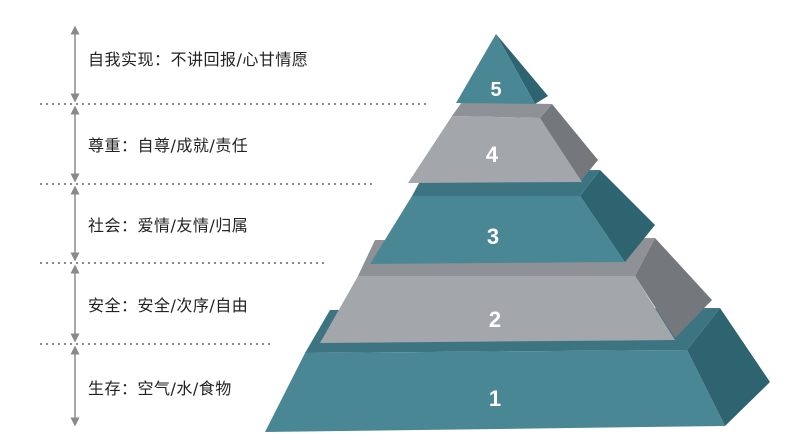  I want to click on level-1-label: 生存：空气/水/食物, so click(160, 388).